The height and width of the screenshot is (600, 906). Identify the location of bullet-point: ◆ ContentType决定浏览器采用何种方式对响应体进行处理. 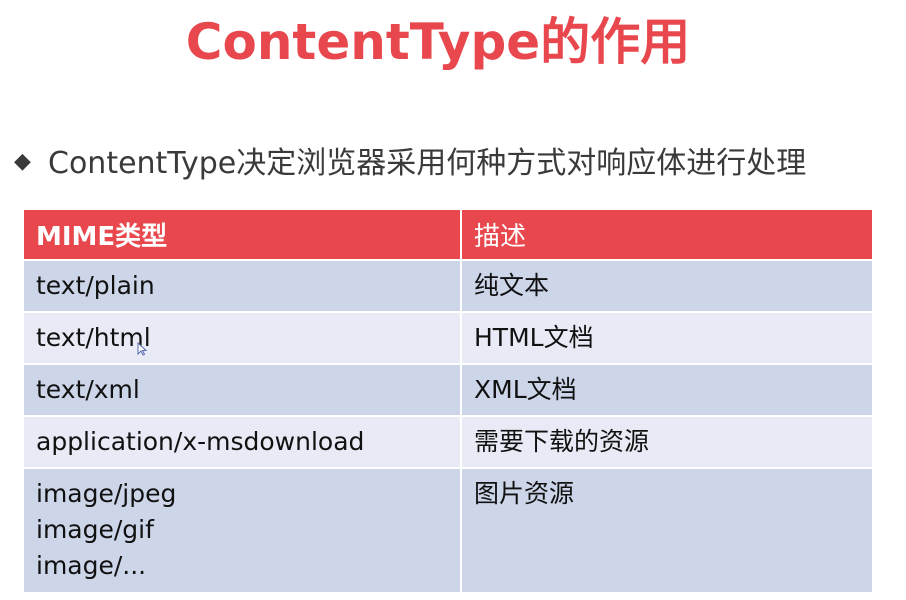
(459, 164).